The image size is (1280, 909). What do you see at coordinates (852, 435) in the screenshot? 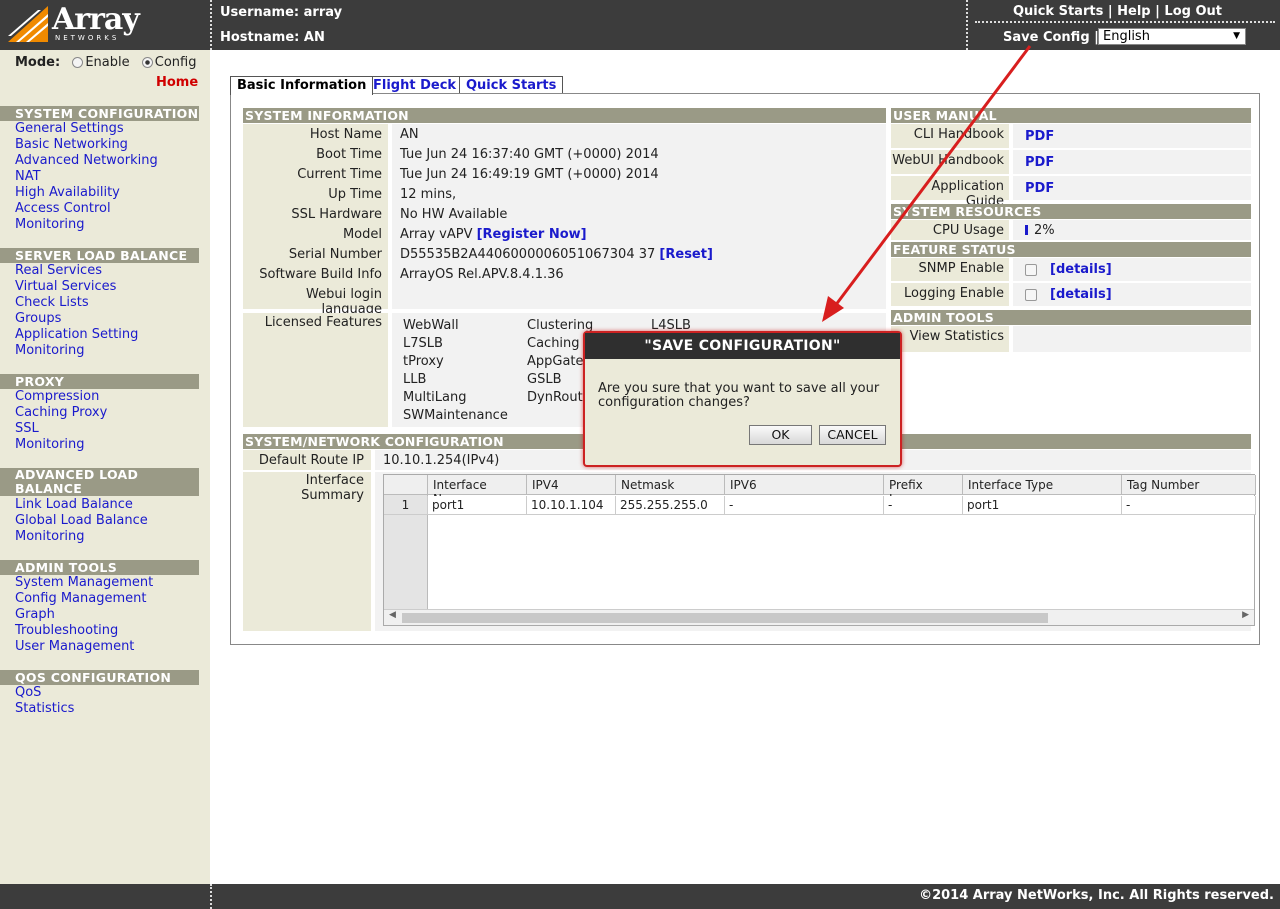
I see `cancel-button: CANCEL` at bounding box center [852, 435].